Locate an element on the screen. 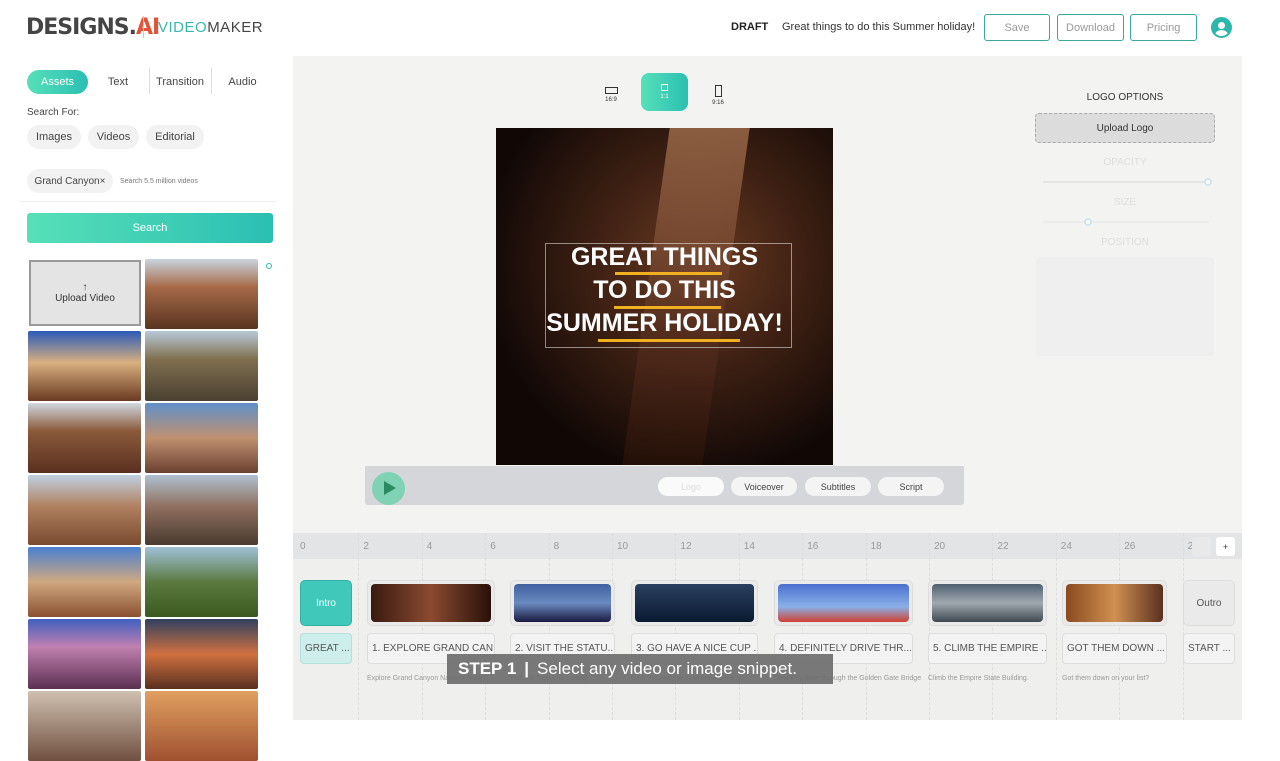 Image resolution: width=1280 pixels, height=761 pixels. tab-audio: Audio is located at coordinates (242, 82).